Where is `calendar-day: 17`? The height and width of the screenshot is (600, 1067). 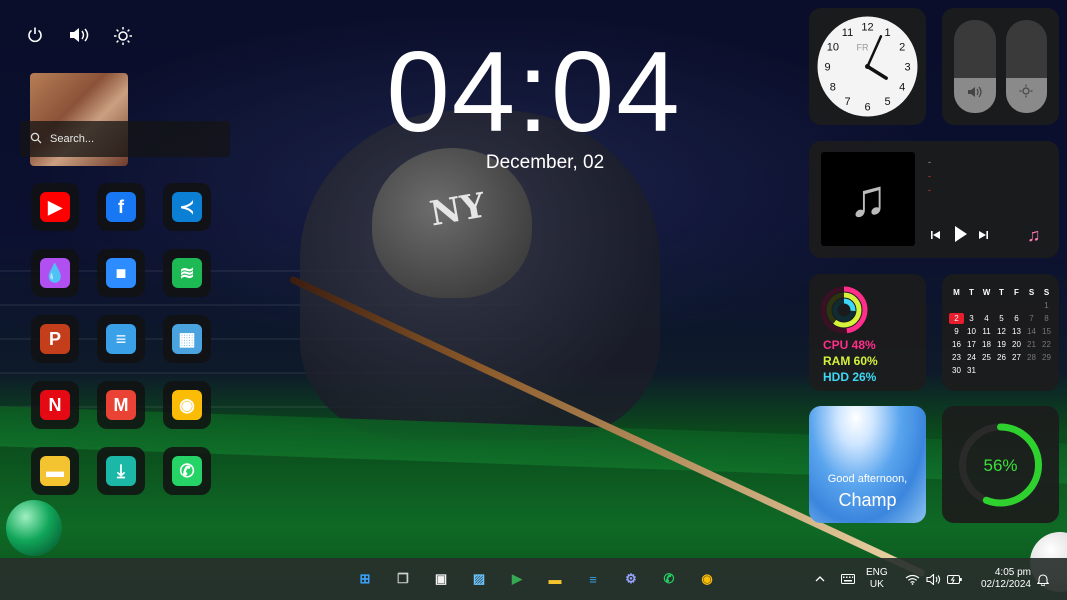
calendar-day: 17 is located at coordinates (971, 344).